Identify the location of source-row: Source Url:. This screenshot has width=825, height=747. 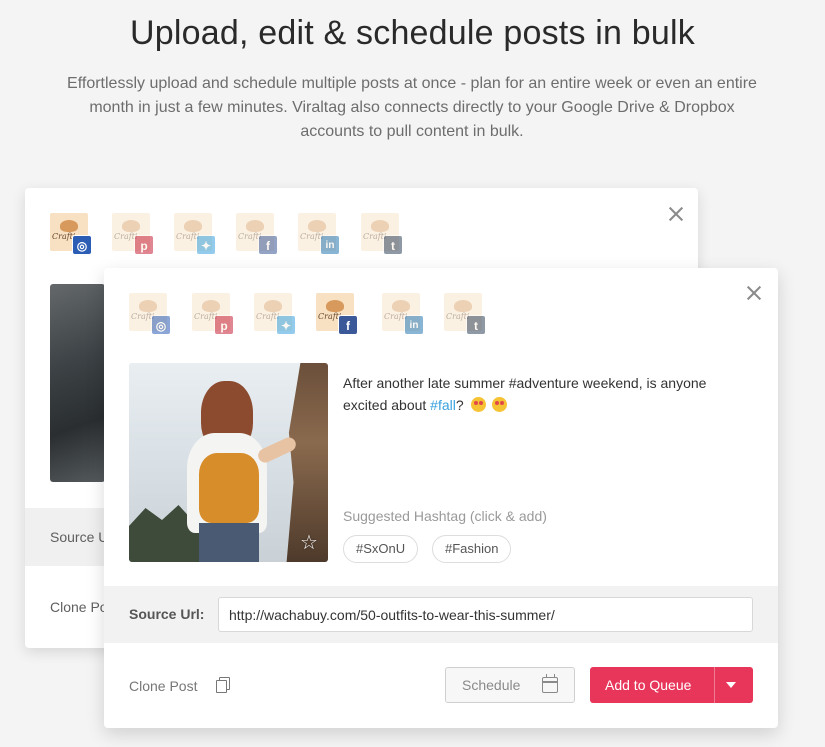
(441, 614).